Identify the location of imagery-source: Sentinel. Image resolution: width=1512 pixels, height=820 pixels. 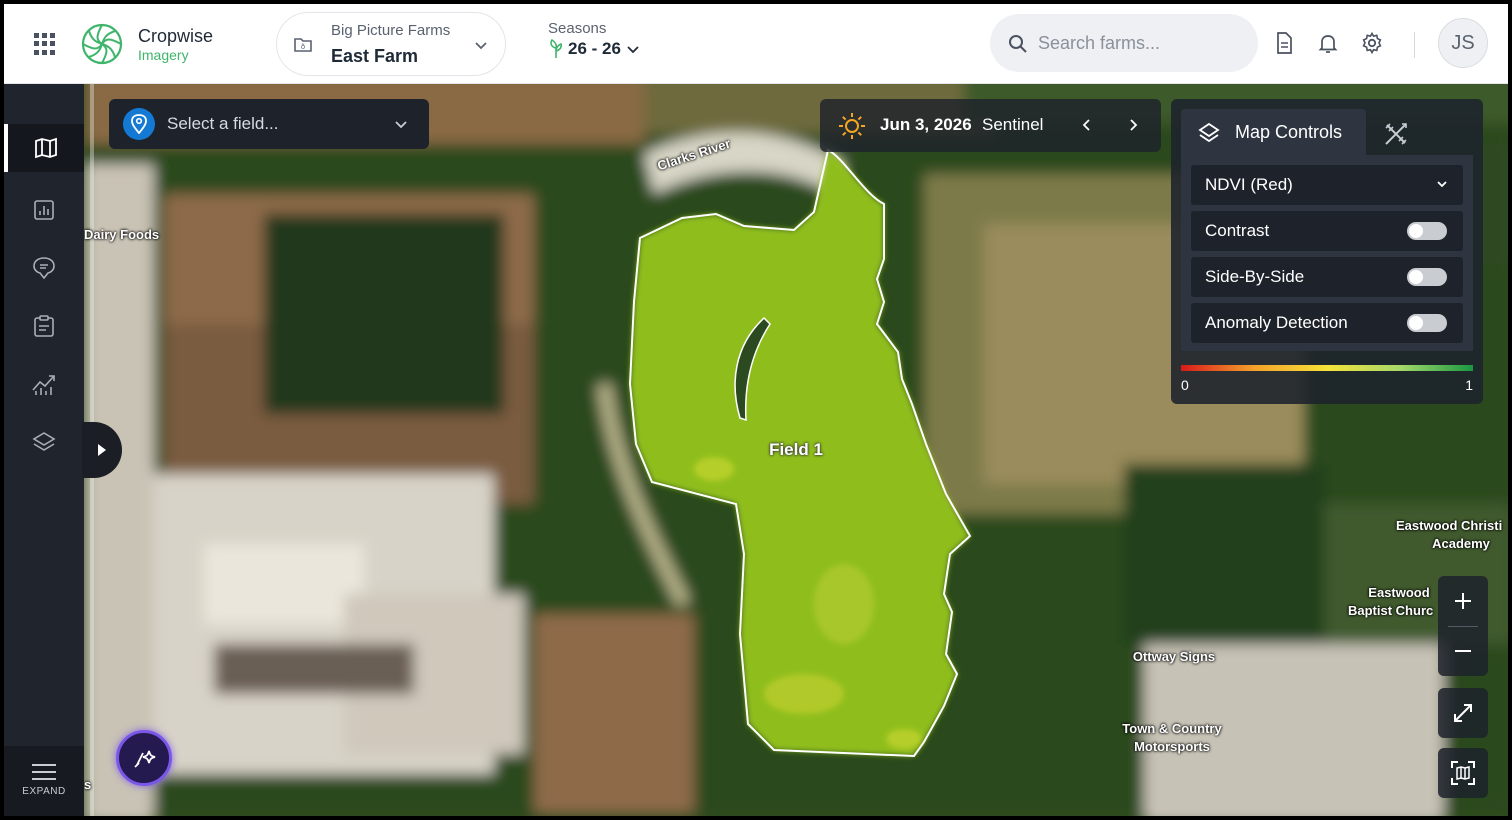
(1013, 124).